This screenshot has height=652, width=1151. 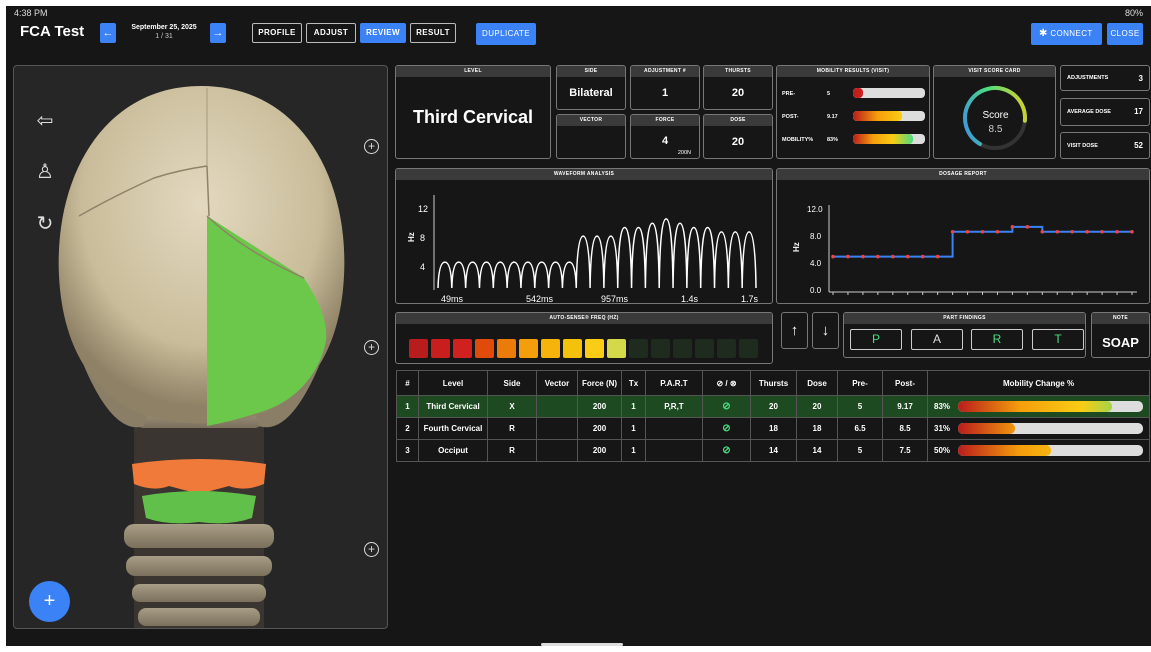 I want to click on close-button: CLOSE, so click(x=1125, y=34).